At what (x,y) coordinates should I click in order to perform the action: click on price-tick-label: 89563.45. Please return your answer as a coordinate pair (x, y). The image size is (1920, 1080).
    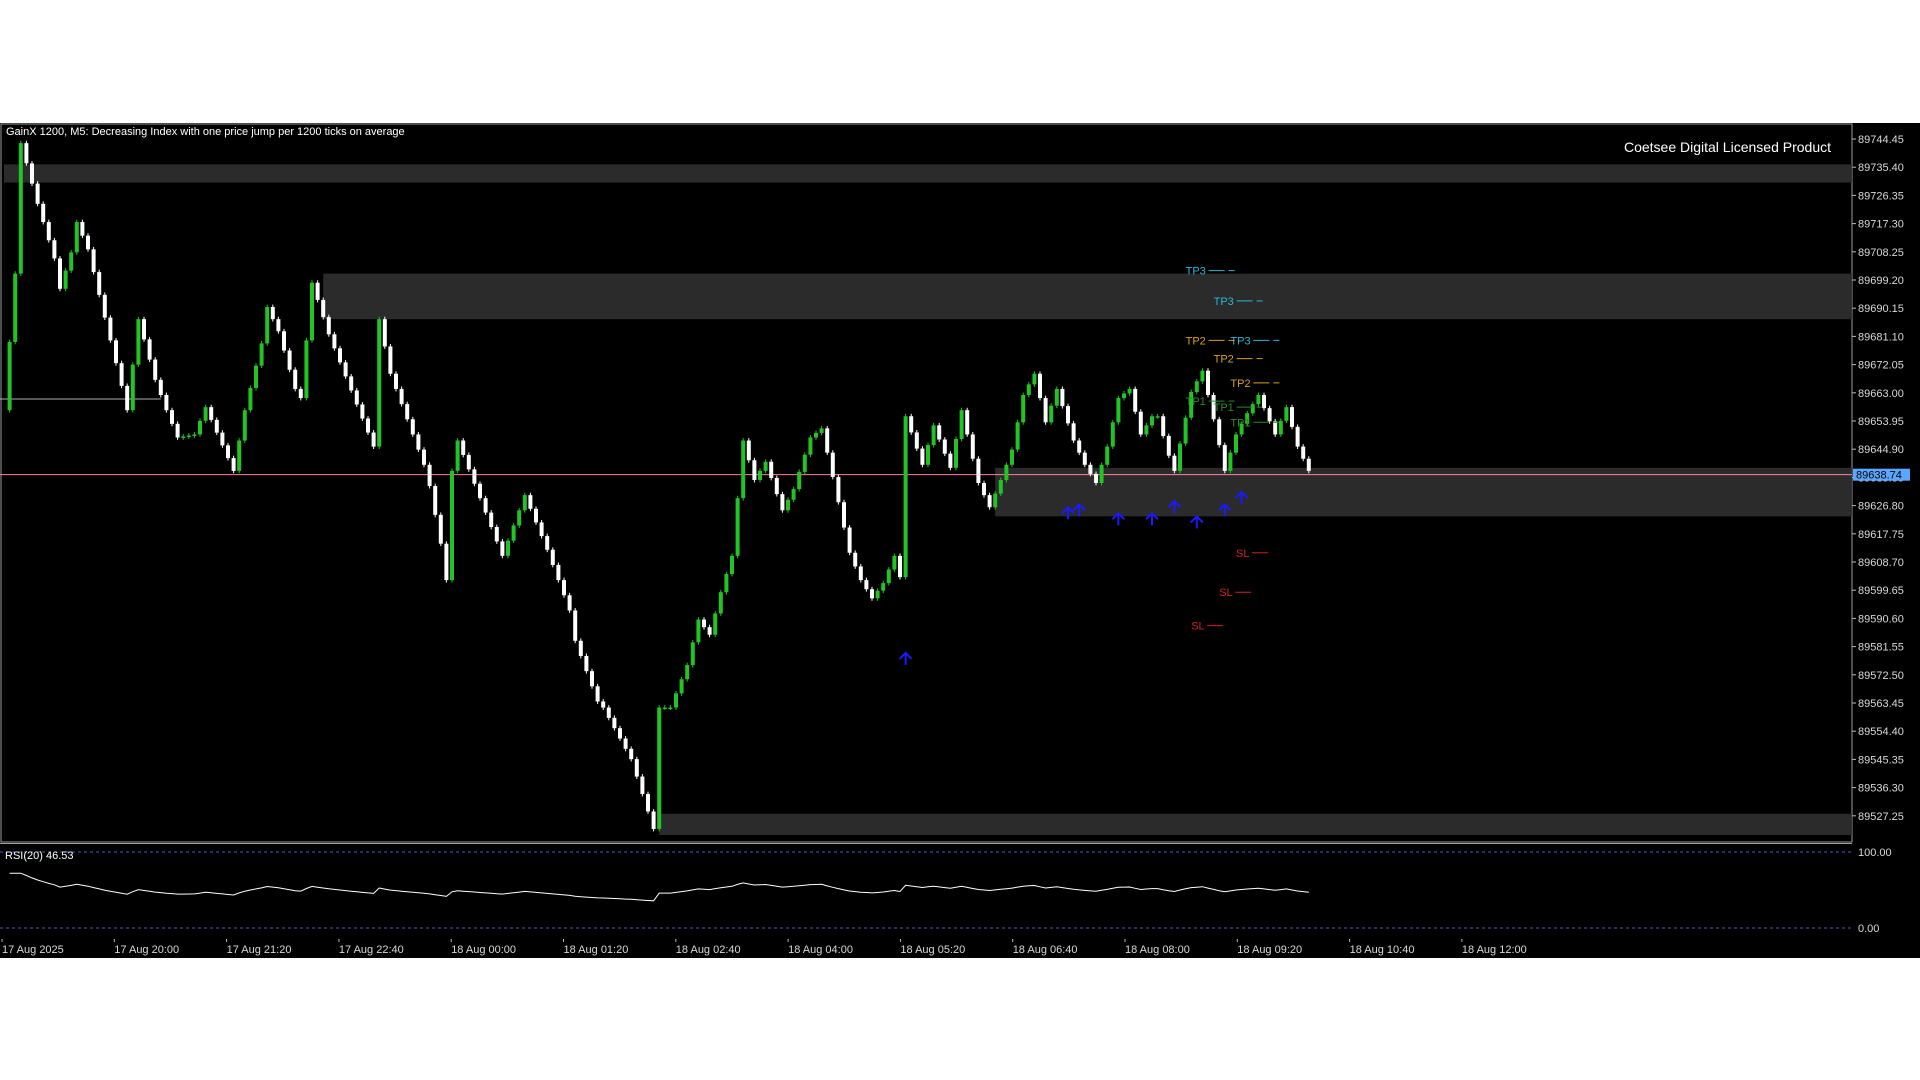
    Looking at the image, I should click on (1881, 704).